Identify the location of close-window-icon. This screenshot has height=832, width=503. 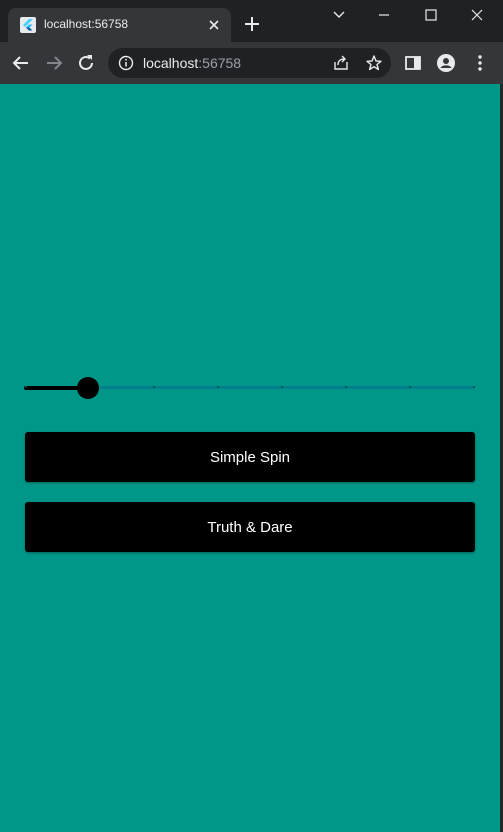
(477, 15).